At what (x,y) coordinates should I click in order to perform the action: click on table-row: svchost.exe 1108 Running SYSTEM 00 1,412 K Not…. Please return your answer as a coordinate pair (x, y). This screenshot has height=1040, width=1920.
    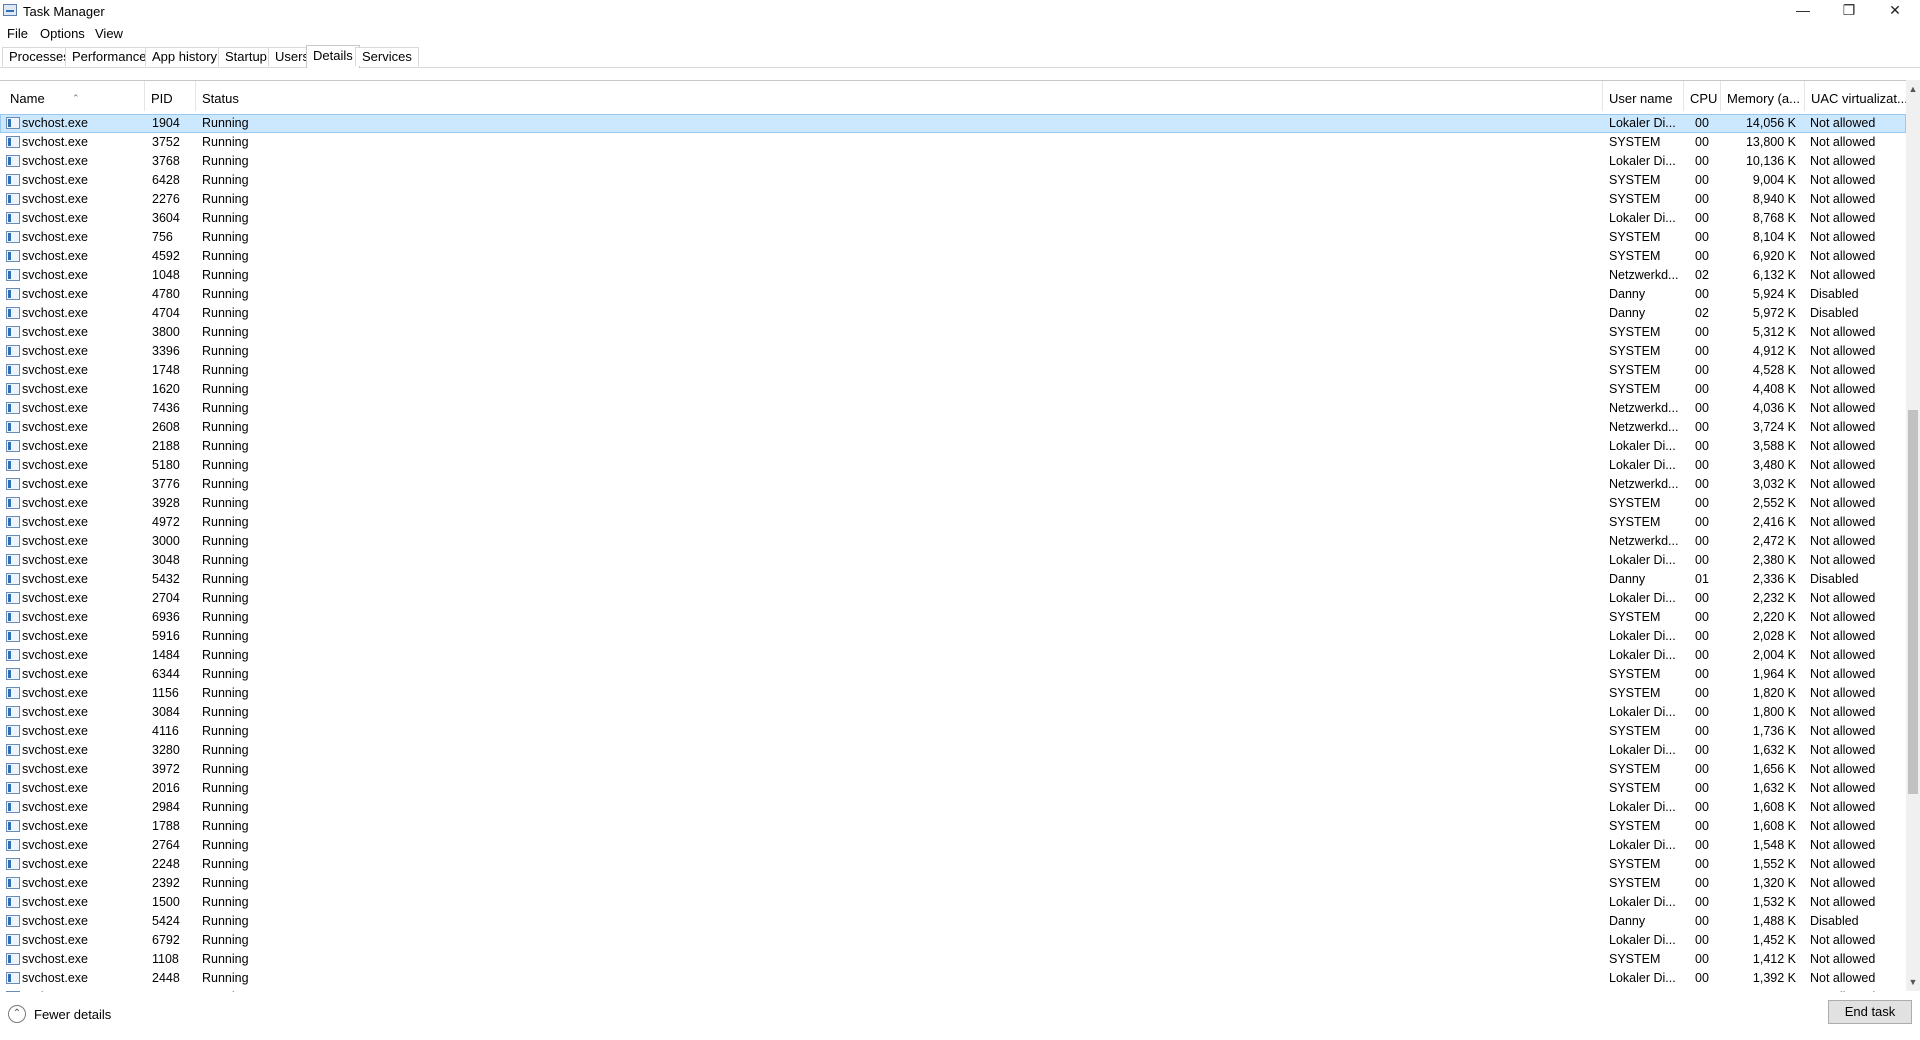
    Looking at the image, I should click on (953, 959).